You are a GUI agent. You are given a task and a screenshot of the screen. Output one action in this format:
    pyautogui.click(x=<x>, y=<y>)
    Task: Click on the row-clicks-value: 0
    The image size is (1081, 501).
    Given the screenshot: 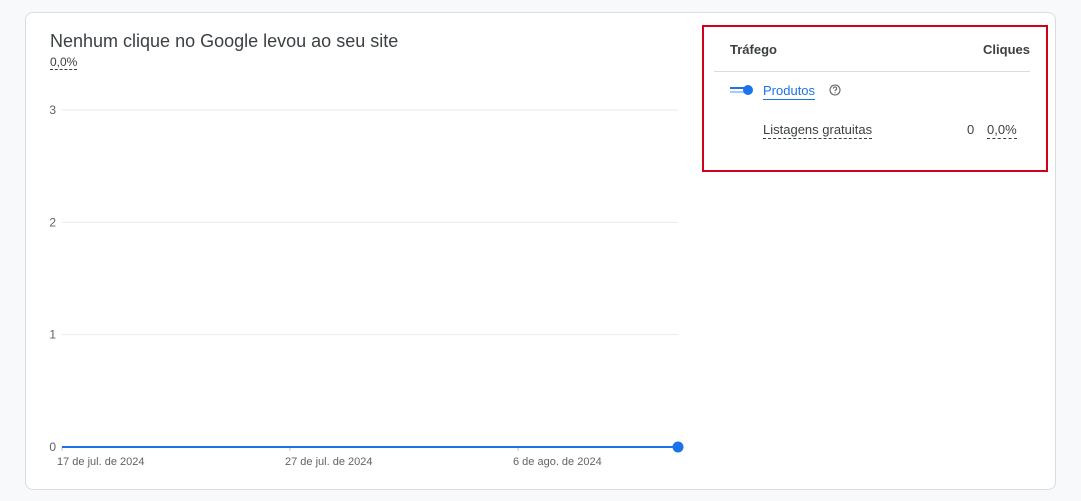 What is the action you would take?
    pyautogui.click(x=971, y=129)
    